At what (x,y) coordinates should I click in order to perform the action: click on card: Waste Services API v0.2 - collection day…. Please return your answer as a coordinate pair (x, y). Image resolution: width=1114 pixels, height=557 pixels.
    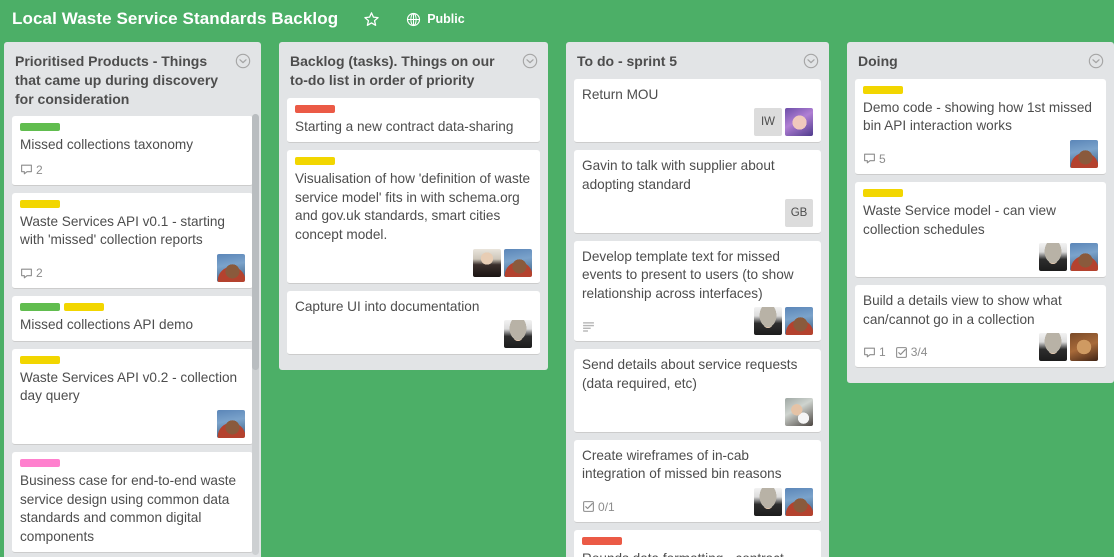
    Looking at the image, I should click on (133, 396).